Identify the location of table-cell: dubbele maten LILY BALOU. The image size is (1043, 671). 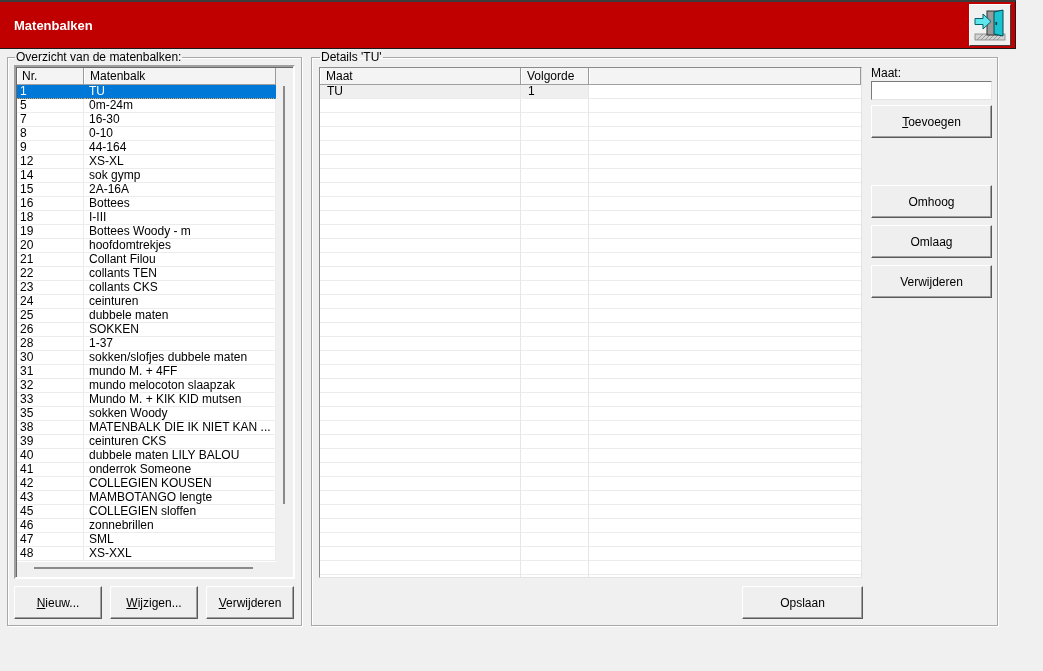
(180, 456).